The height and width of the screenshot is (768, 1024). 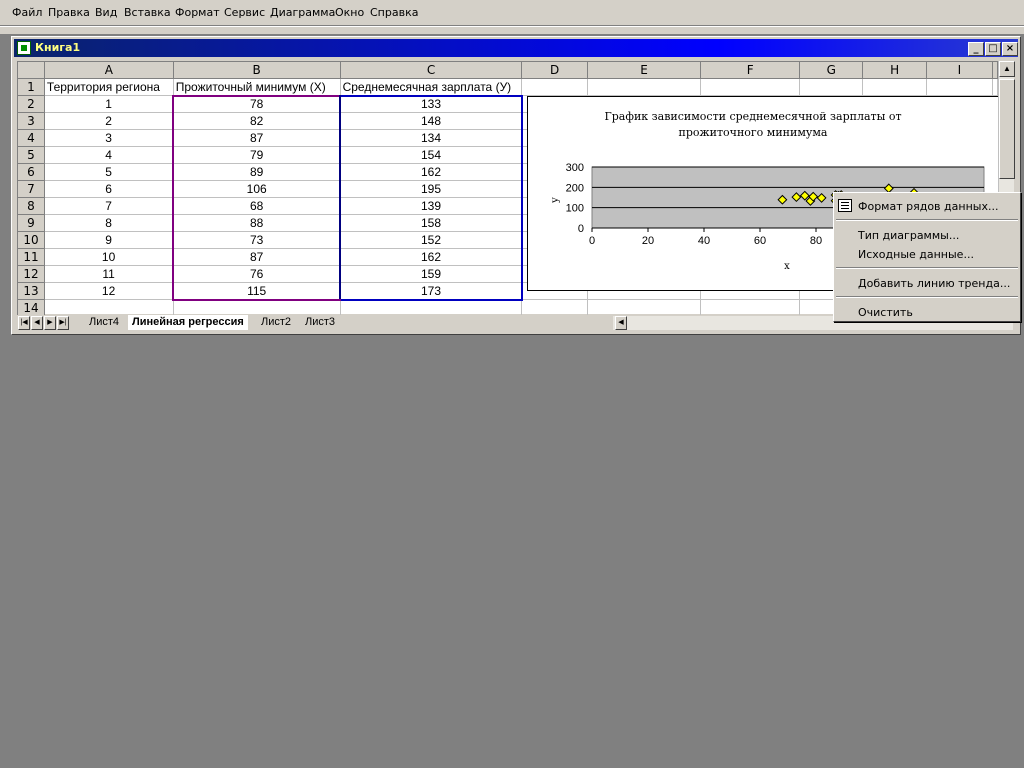 I want to click on menu-chart: Диаграмма, so click(x=302, y=12).